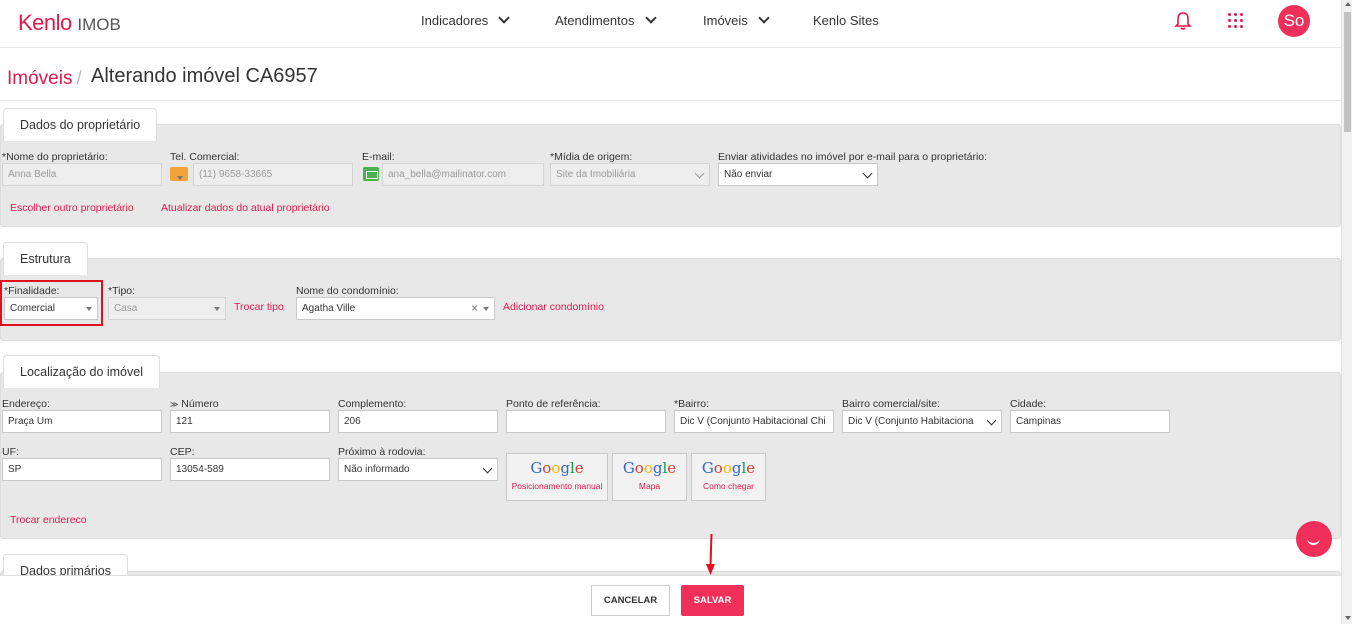 Image resolution: width=1352 pixels, height=624 pixels. Describe the element at coordinates (82, 421) in the screenshot. I see `endereco-field: Praça Um` at that location.